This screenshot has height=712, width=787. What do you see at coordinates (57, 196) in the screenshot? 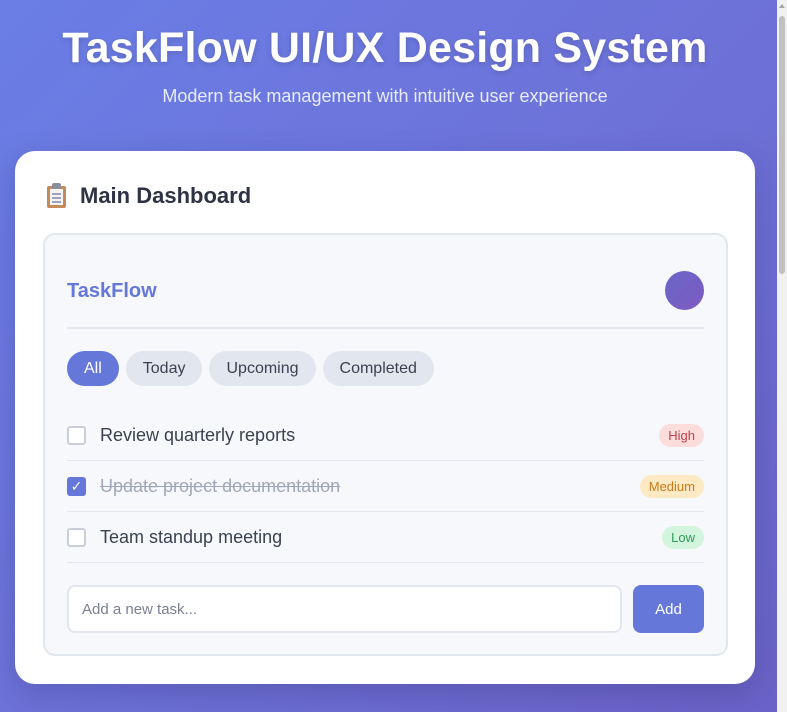
I see `clipboard-icon` at bounding box center [57, 196].